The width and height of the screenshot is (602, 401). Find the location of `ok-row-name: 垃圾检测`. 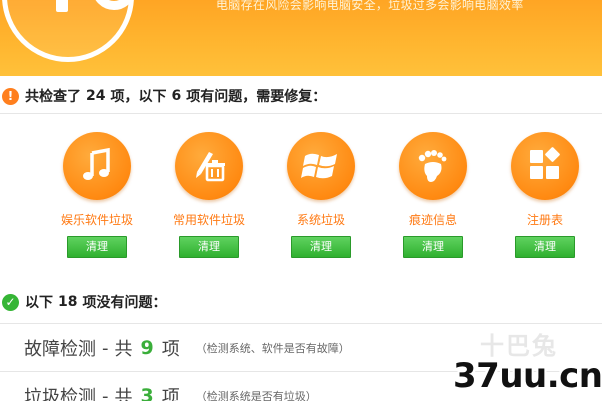

ok-row-name: 垃圾检测 is located at coordinates (60, 394).